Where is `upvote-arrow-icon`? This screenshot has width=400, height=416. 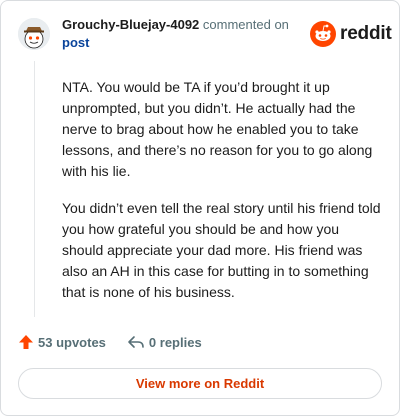
upvote-arrow-icon is located at coordinates (26, 342).